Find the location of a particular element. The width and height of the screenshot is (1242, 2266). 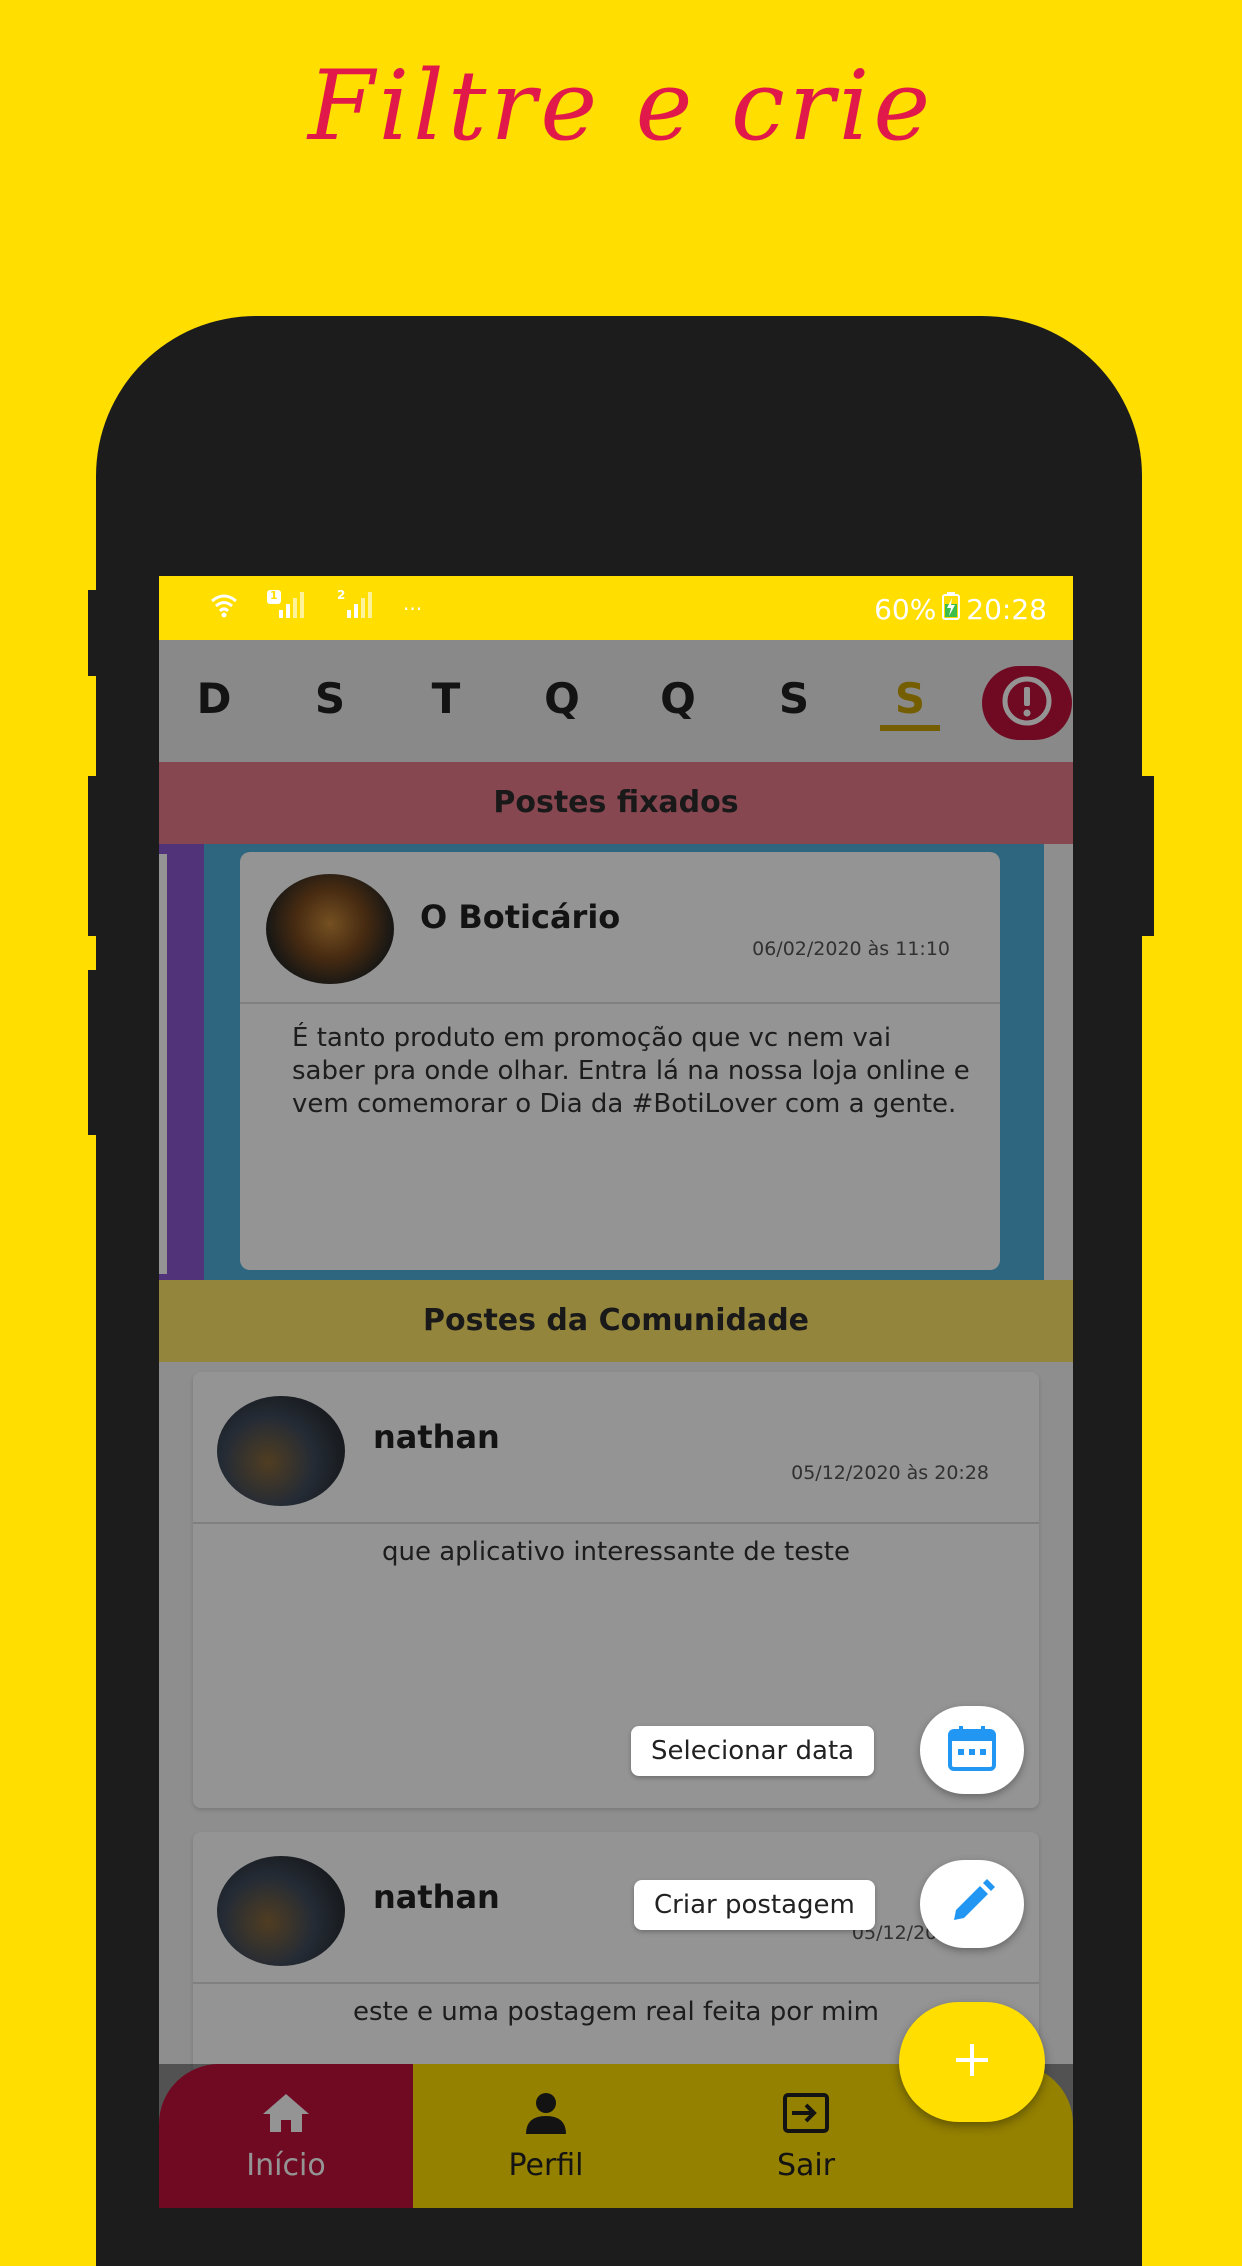

create-post-label: Criar postagem is located at coordinates (754, 1905).